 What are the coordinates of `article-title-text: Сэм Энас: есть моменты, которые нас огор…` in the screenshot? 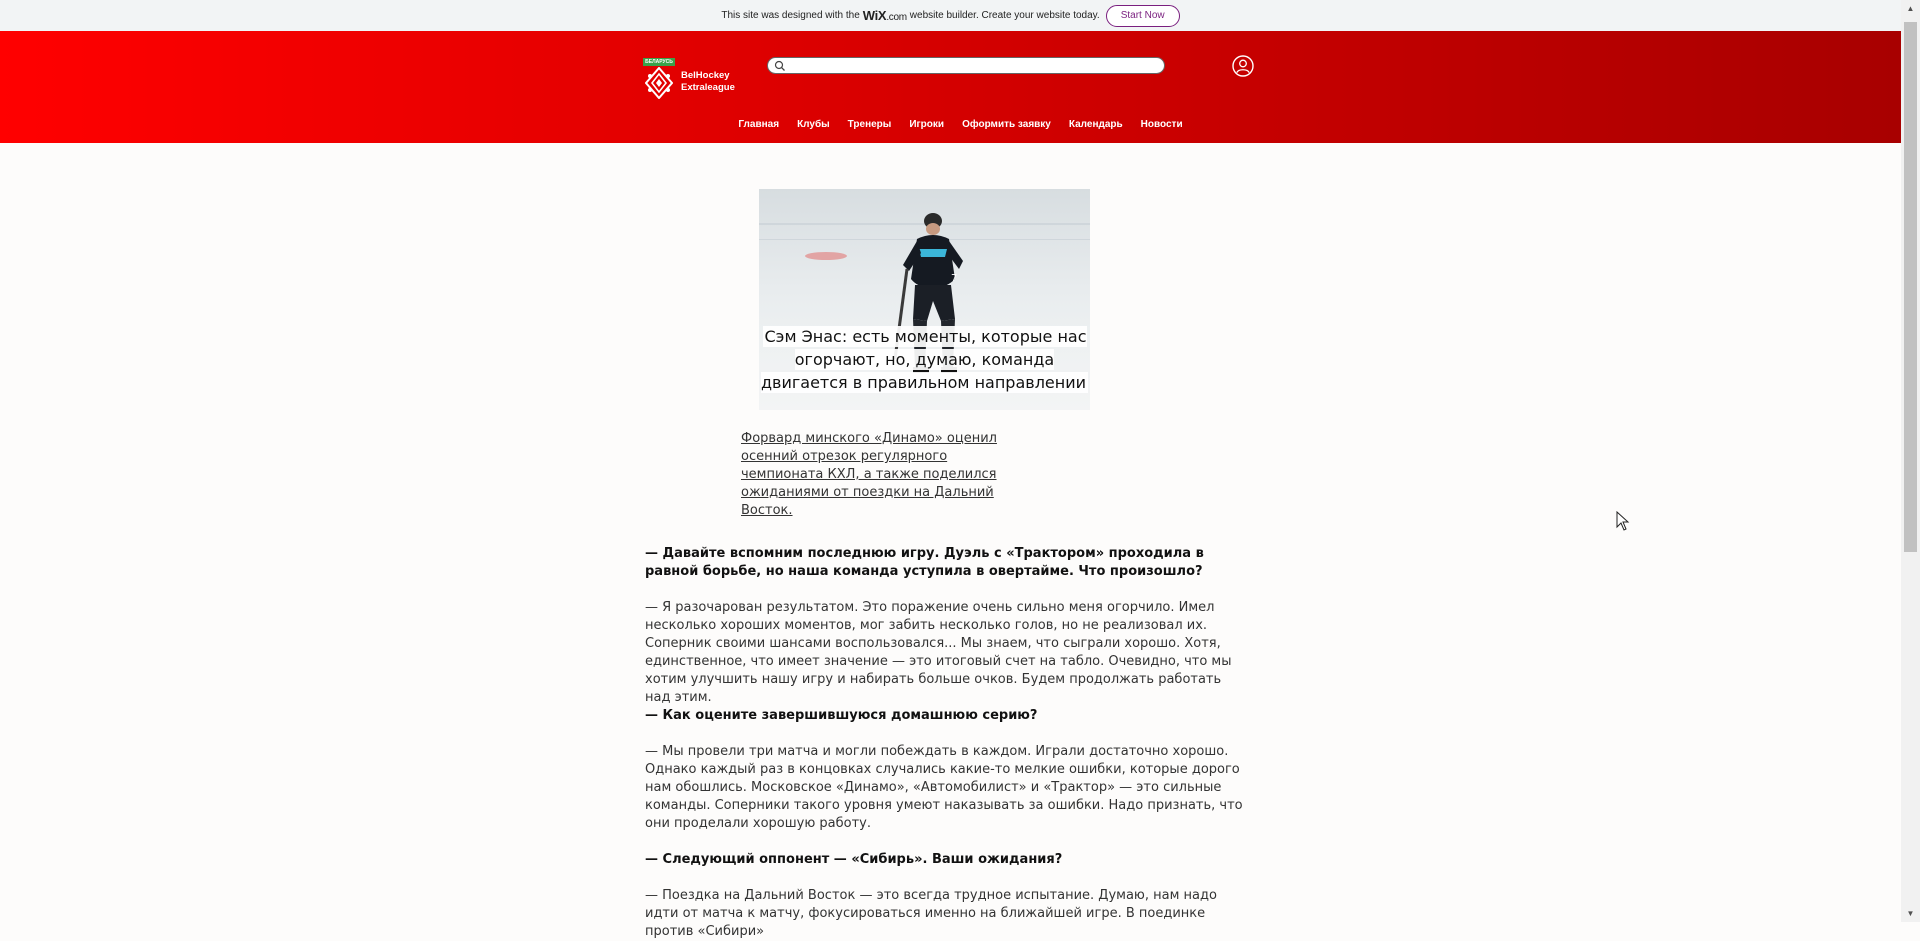 It's located at (924, 359).